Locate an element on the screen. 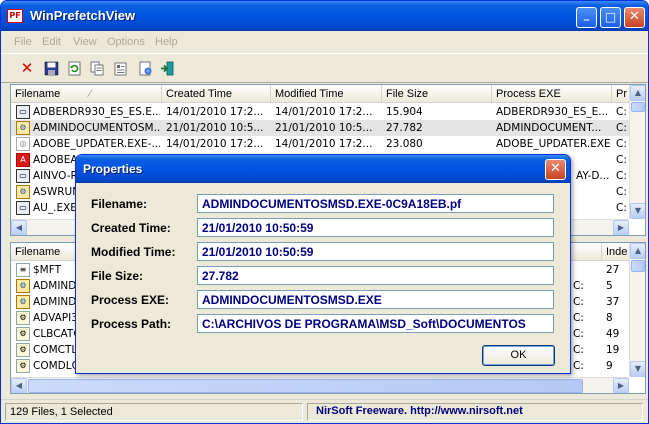  html-report-icon is located at coordinates (145, 68).